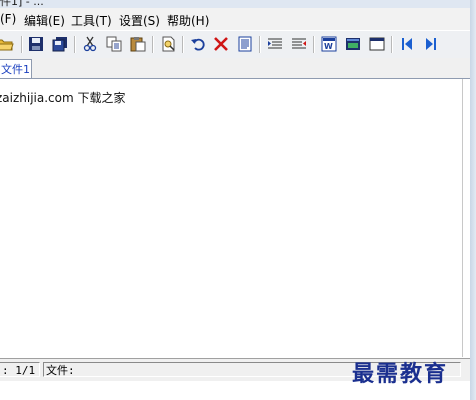 Image resolution: width=476 pixels, height=400 pixels. I want to click on menu-file: (F), so click(8, 19).